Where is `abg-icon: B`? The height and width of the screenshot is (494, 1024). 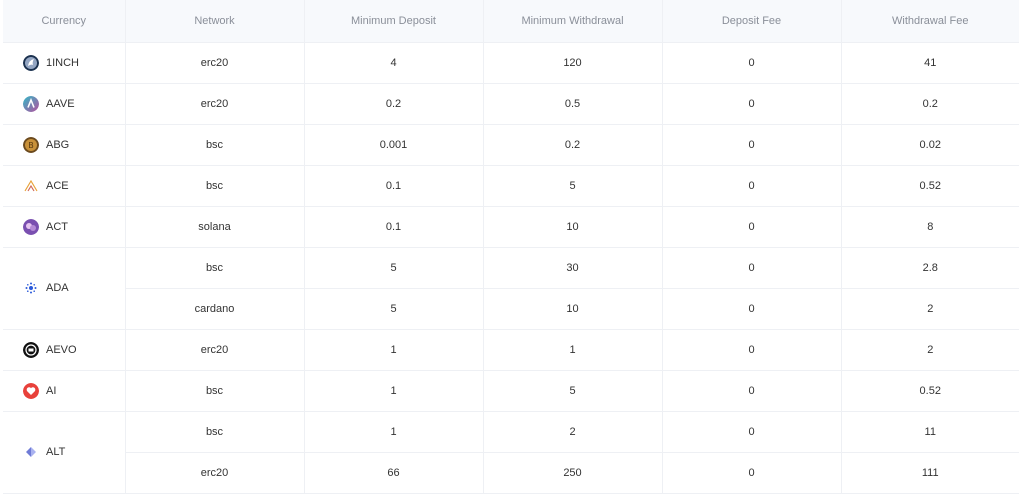
abg-icon: B is located at coordinates (31, 144).